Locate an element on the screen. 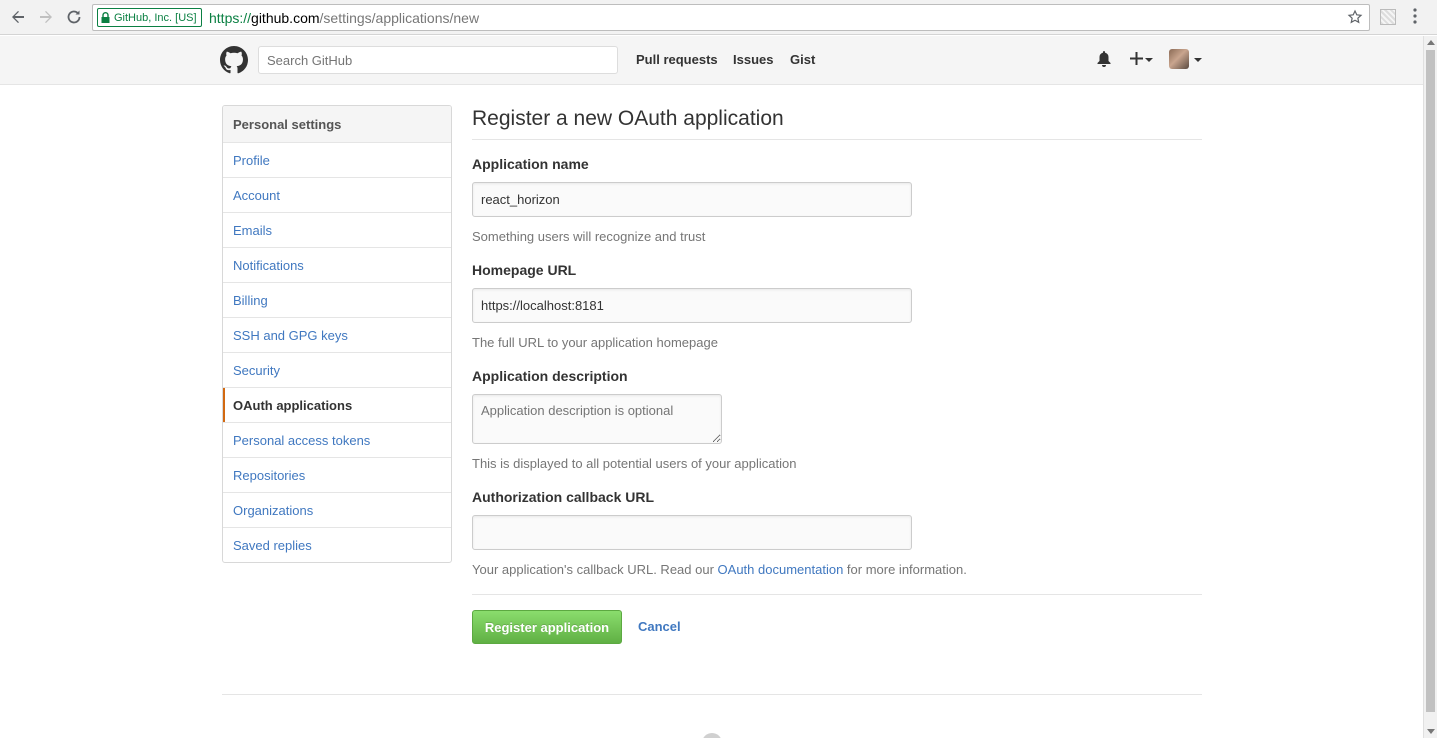  sidebar-item-profile: Profile is located at coordinates (337, 160).